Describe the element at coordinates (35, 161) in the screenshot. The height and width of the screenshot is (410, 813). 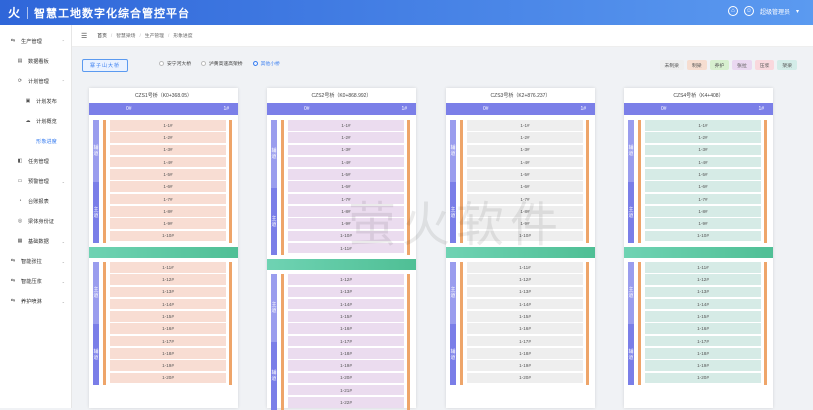
I see `sidebar-item: ◧ 任务管理` at that location.